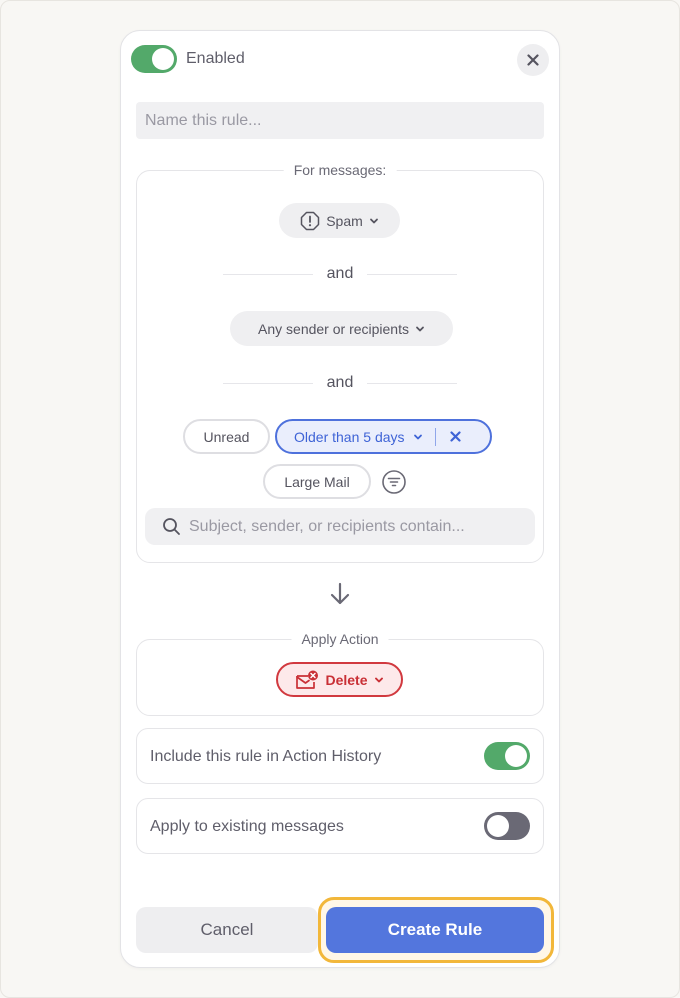 This screenshot has width=680, height=998. I want to click on option-apply-existing: Apply to existing messages, so click(340, 826).